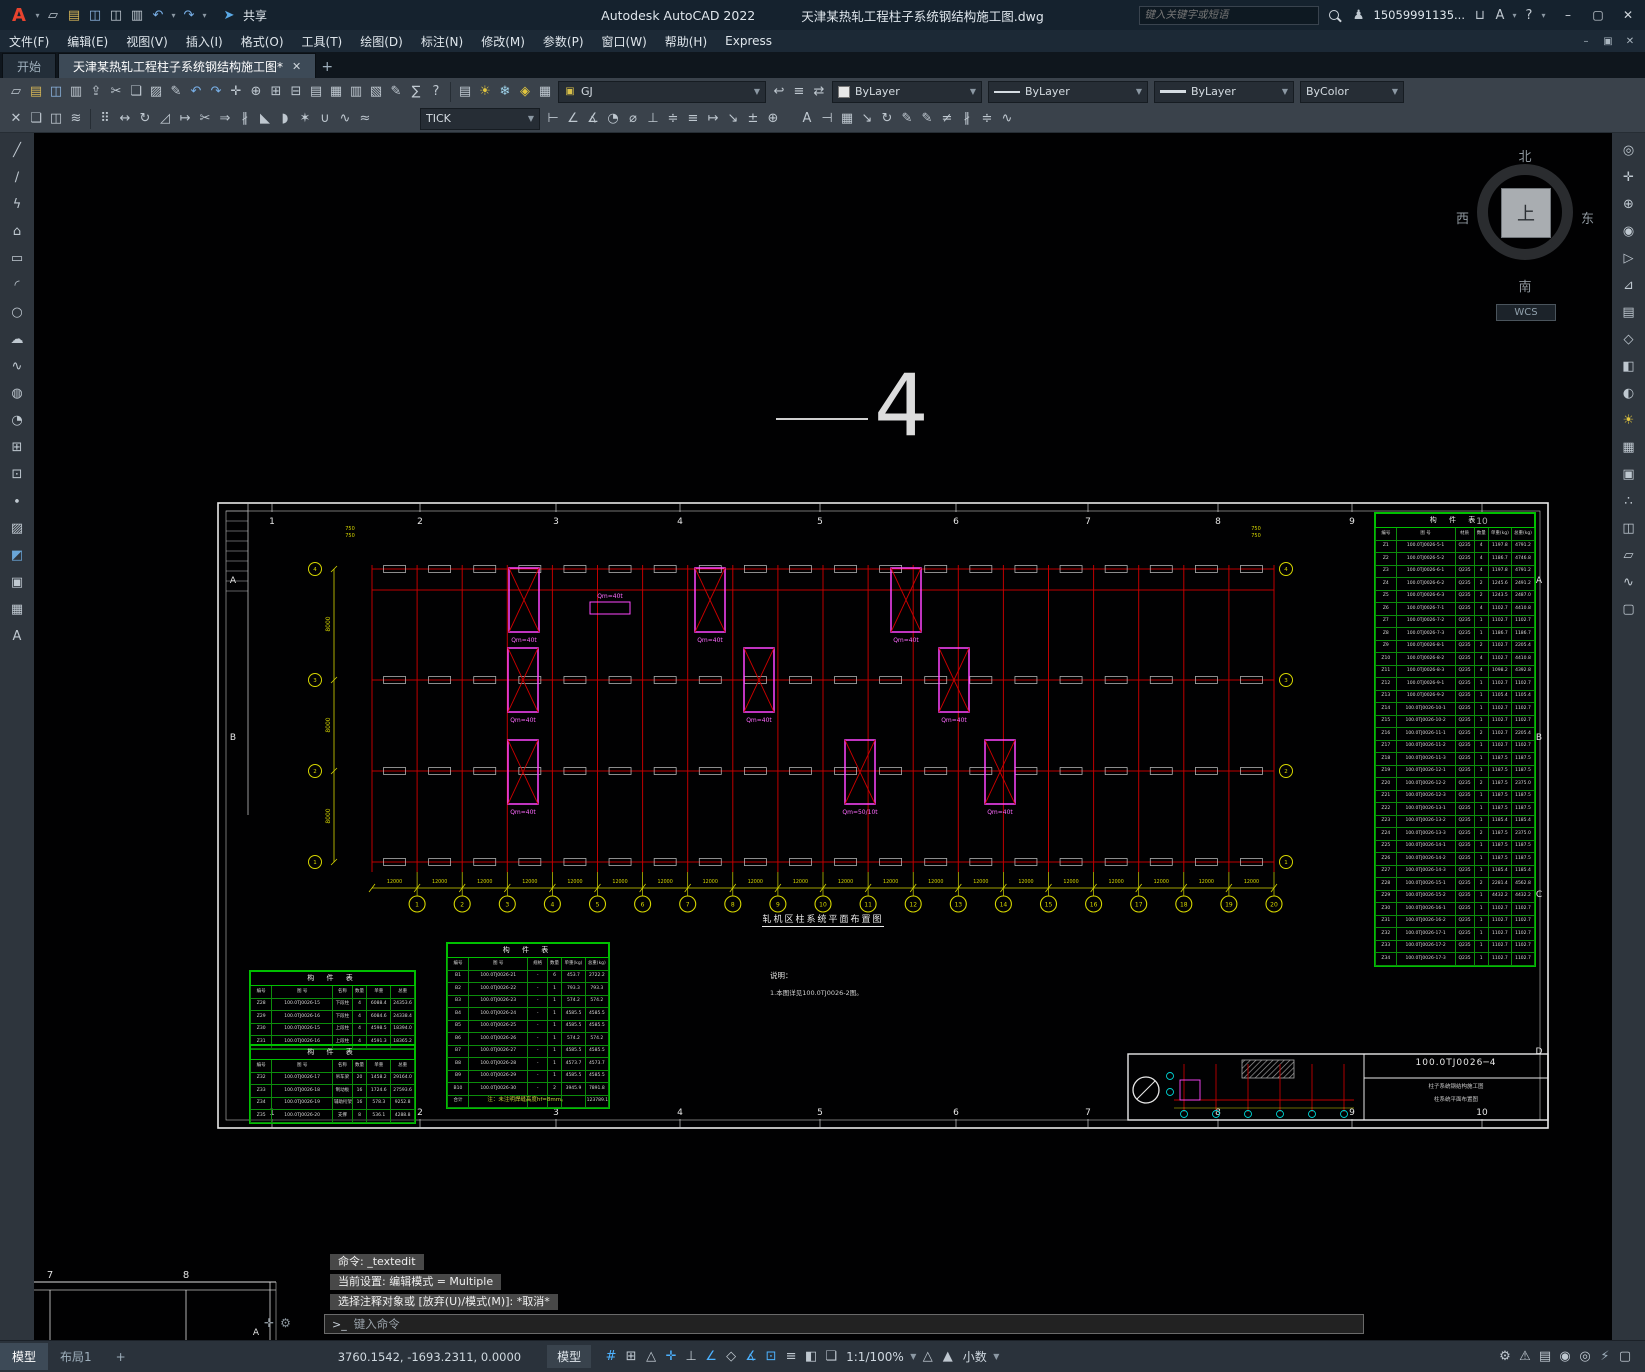 Image resolution: width=1645 pixels, height=1372 pixels. What do you see at coordinates (1228, 15) in the screenshot?
I see `search-input` at bounding box center [1228, 15].